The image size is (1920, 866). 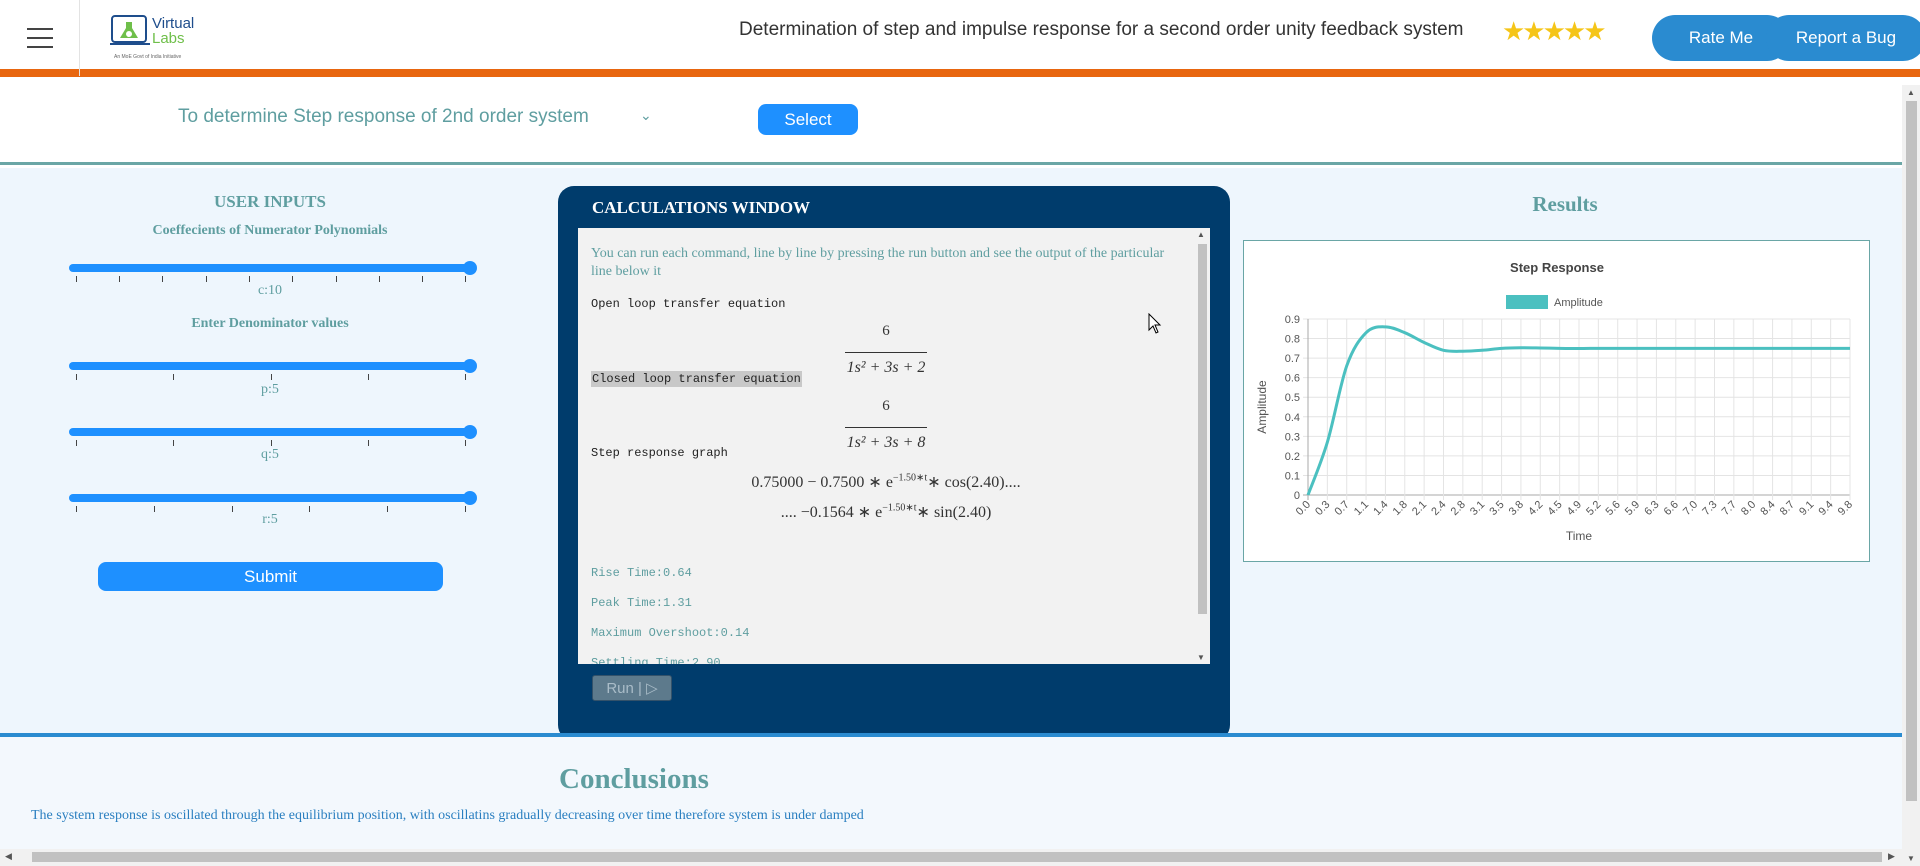 I want to click on x-tick-label: 1.1, so click(x=1361, y=508).